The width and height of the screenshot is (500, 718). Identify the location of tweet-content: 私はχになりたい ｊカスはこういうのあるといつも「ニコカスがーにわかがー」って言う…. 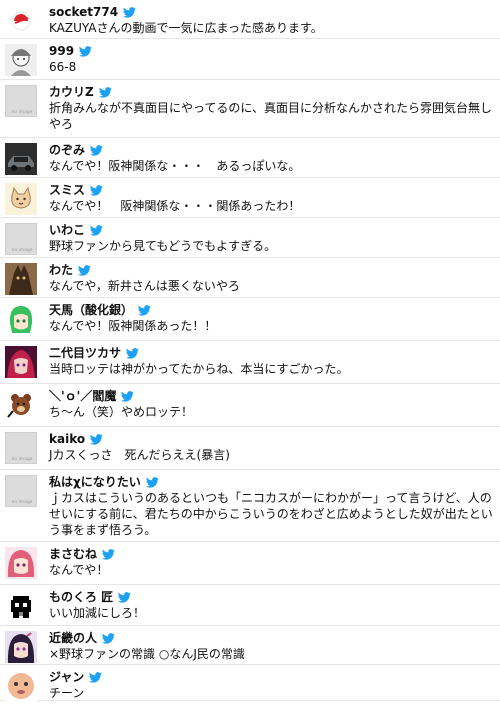
(271, 505).